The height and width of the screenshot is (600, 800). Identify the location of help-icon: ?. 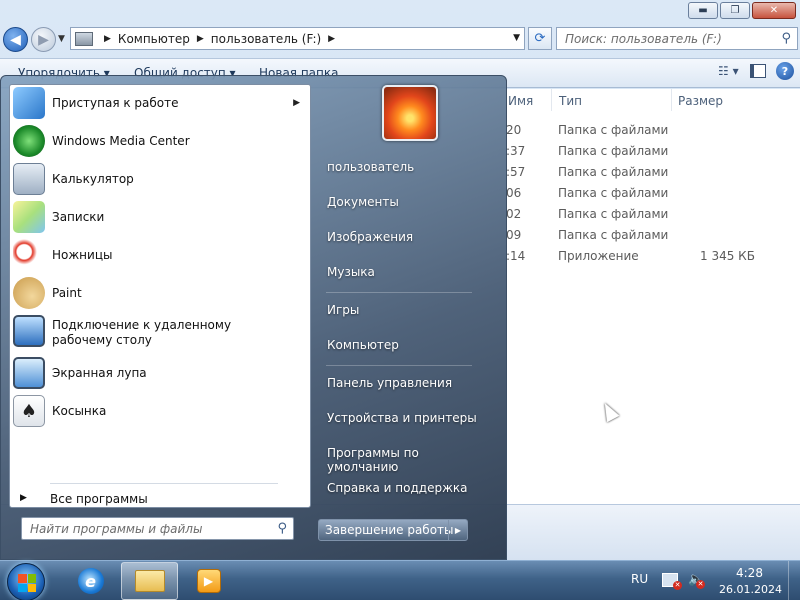
(785, 71).